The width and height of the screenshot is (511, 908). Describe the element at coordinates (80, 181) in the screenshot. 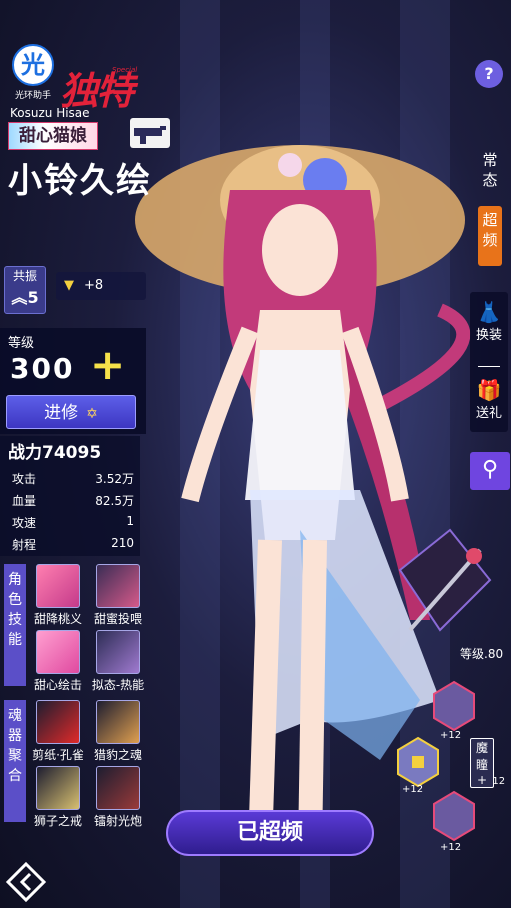

I see `character-name: 小铃久绘` at that location.